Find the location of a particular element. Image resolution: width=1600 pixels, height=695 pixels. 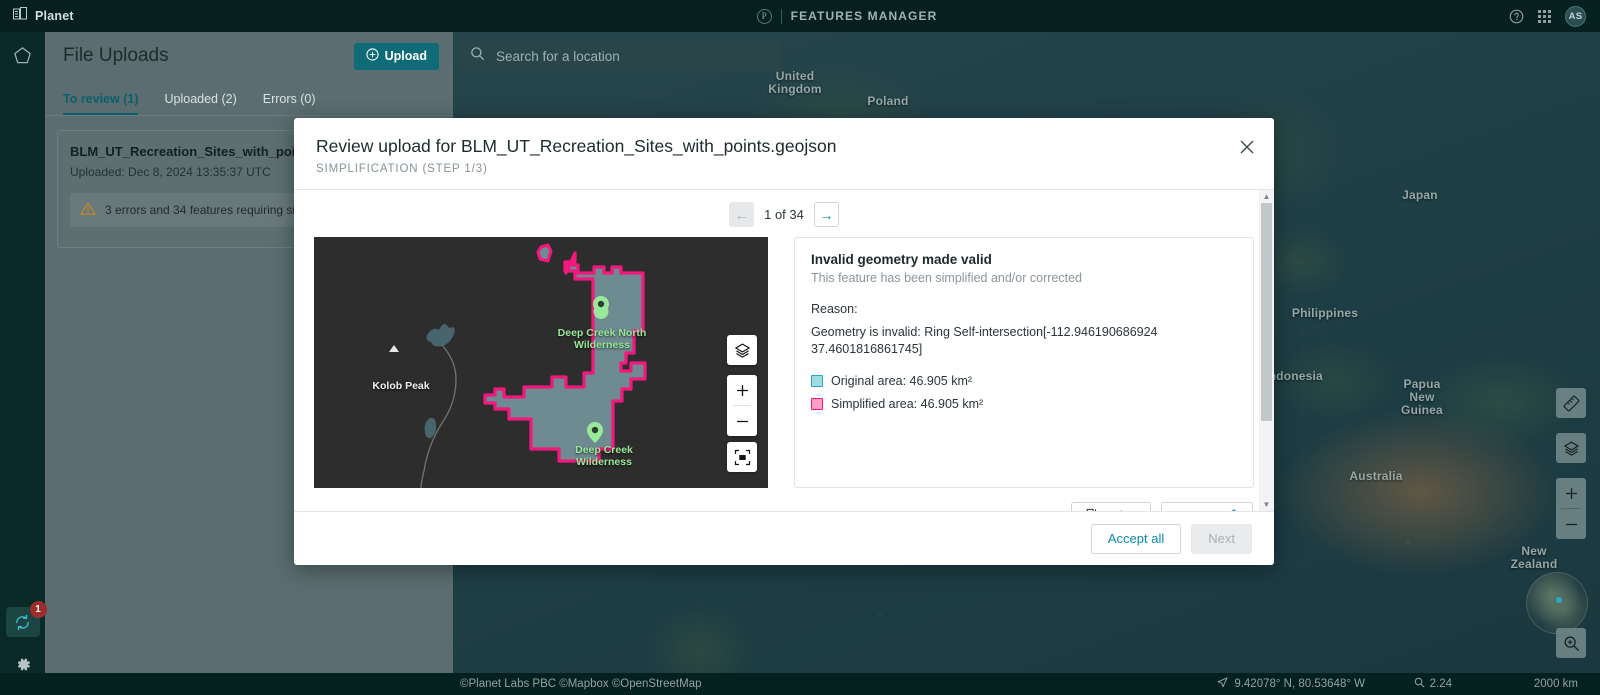

fit-bounds-button is located at coordinates (742, 457).